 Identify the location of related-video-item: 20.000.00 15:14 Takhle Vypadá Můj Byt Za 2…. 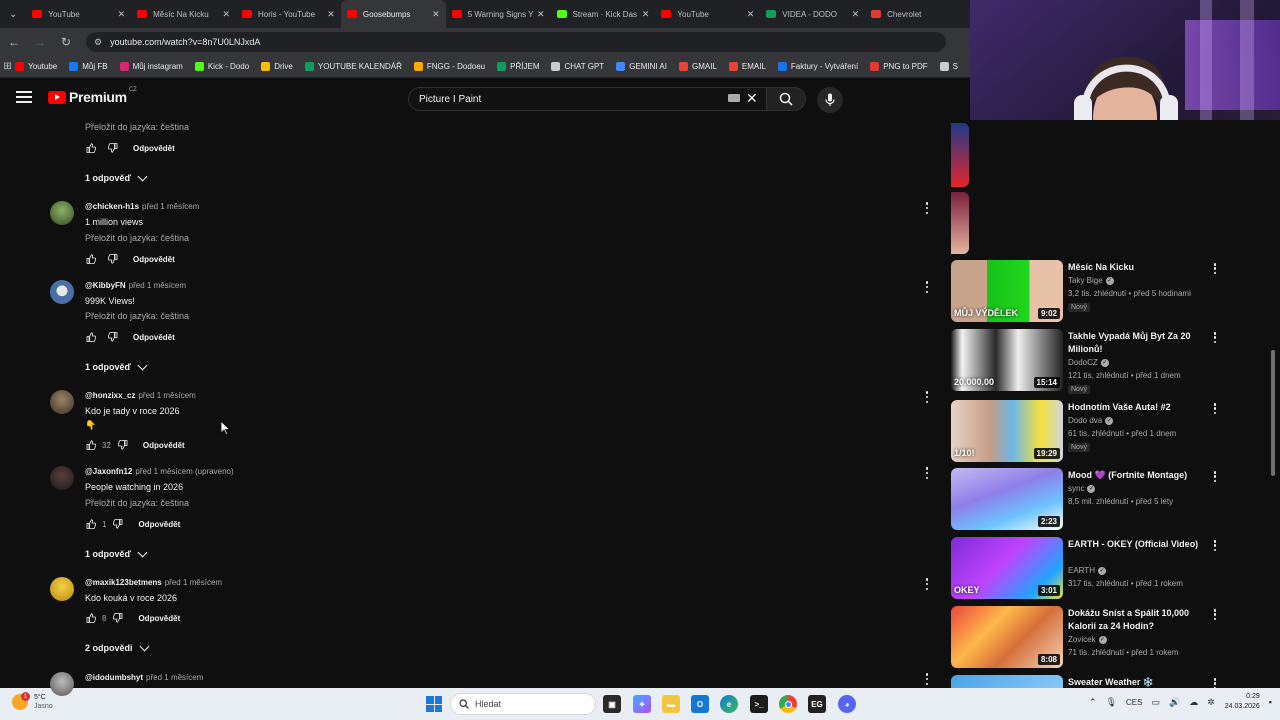
(1115, 361).